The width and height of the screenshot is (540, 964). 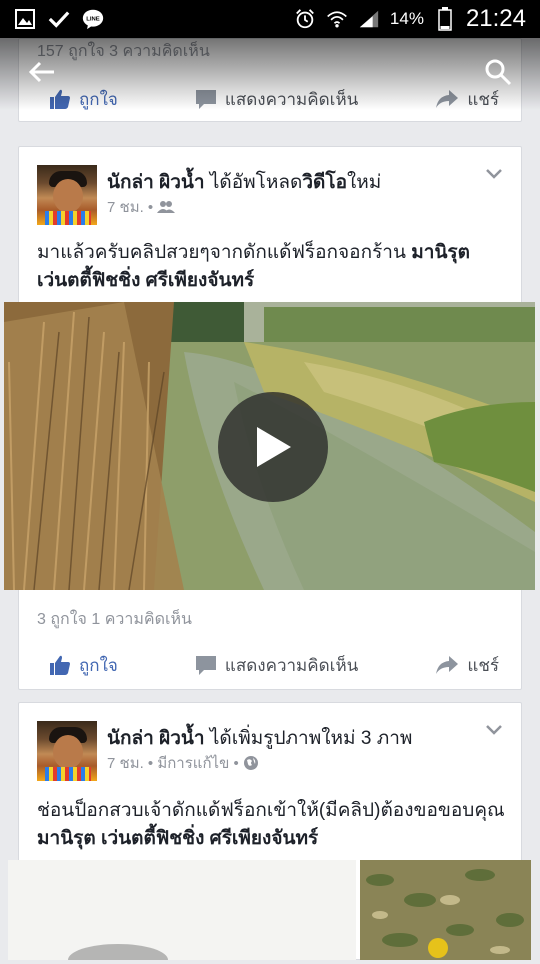 What do you see at coordinates (244, 182) in the screenshot?
I see `post-title: นักล่า ผิวน้ำ ได้อัพโหลดวิดีโอใหม่` at bounding box center [244, 182].